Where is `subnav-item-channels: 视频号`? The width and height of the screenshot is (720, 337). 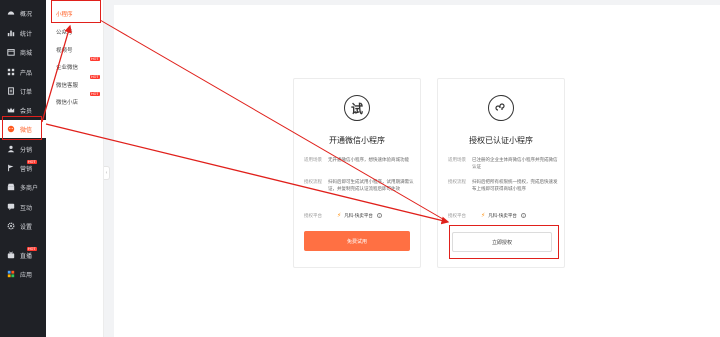
subnav-item-channels: 视频号 is located at coordinates (64, 50).